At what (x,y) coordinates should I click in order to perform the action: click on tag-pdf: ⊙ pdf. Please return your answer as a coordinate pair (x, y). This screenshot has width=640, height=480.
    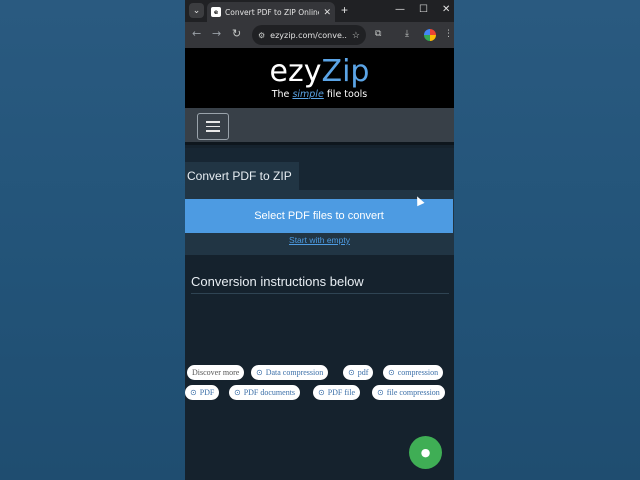
    Looking at the image, I should click on (358, 372).